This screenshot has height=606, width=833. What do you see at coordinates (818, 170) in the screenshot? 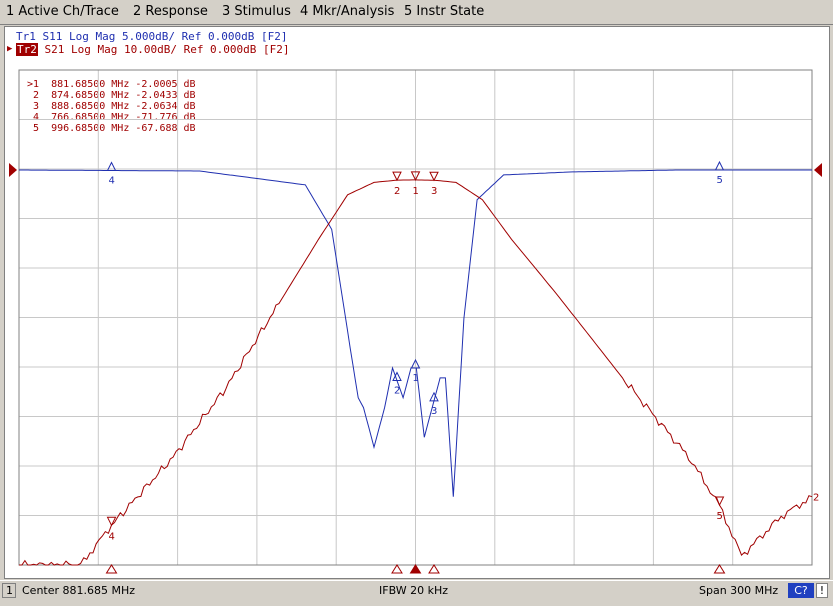
I see `reference-right-icon` at bounding box center [818, 170].